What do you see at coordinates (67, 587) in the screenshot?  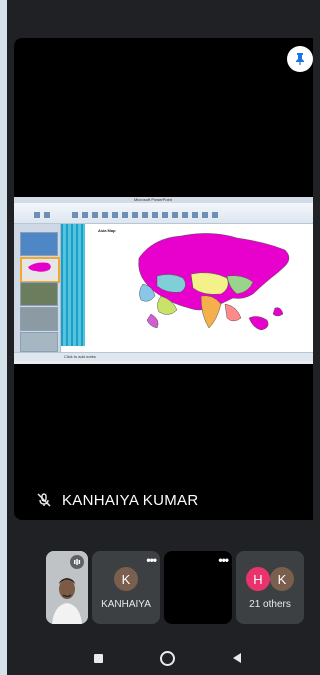 I see `self-view-tile` at bounding box center [67, 587].